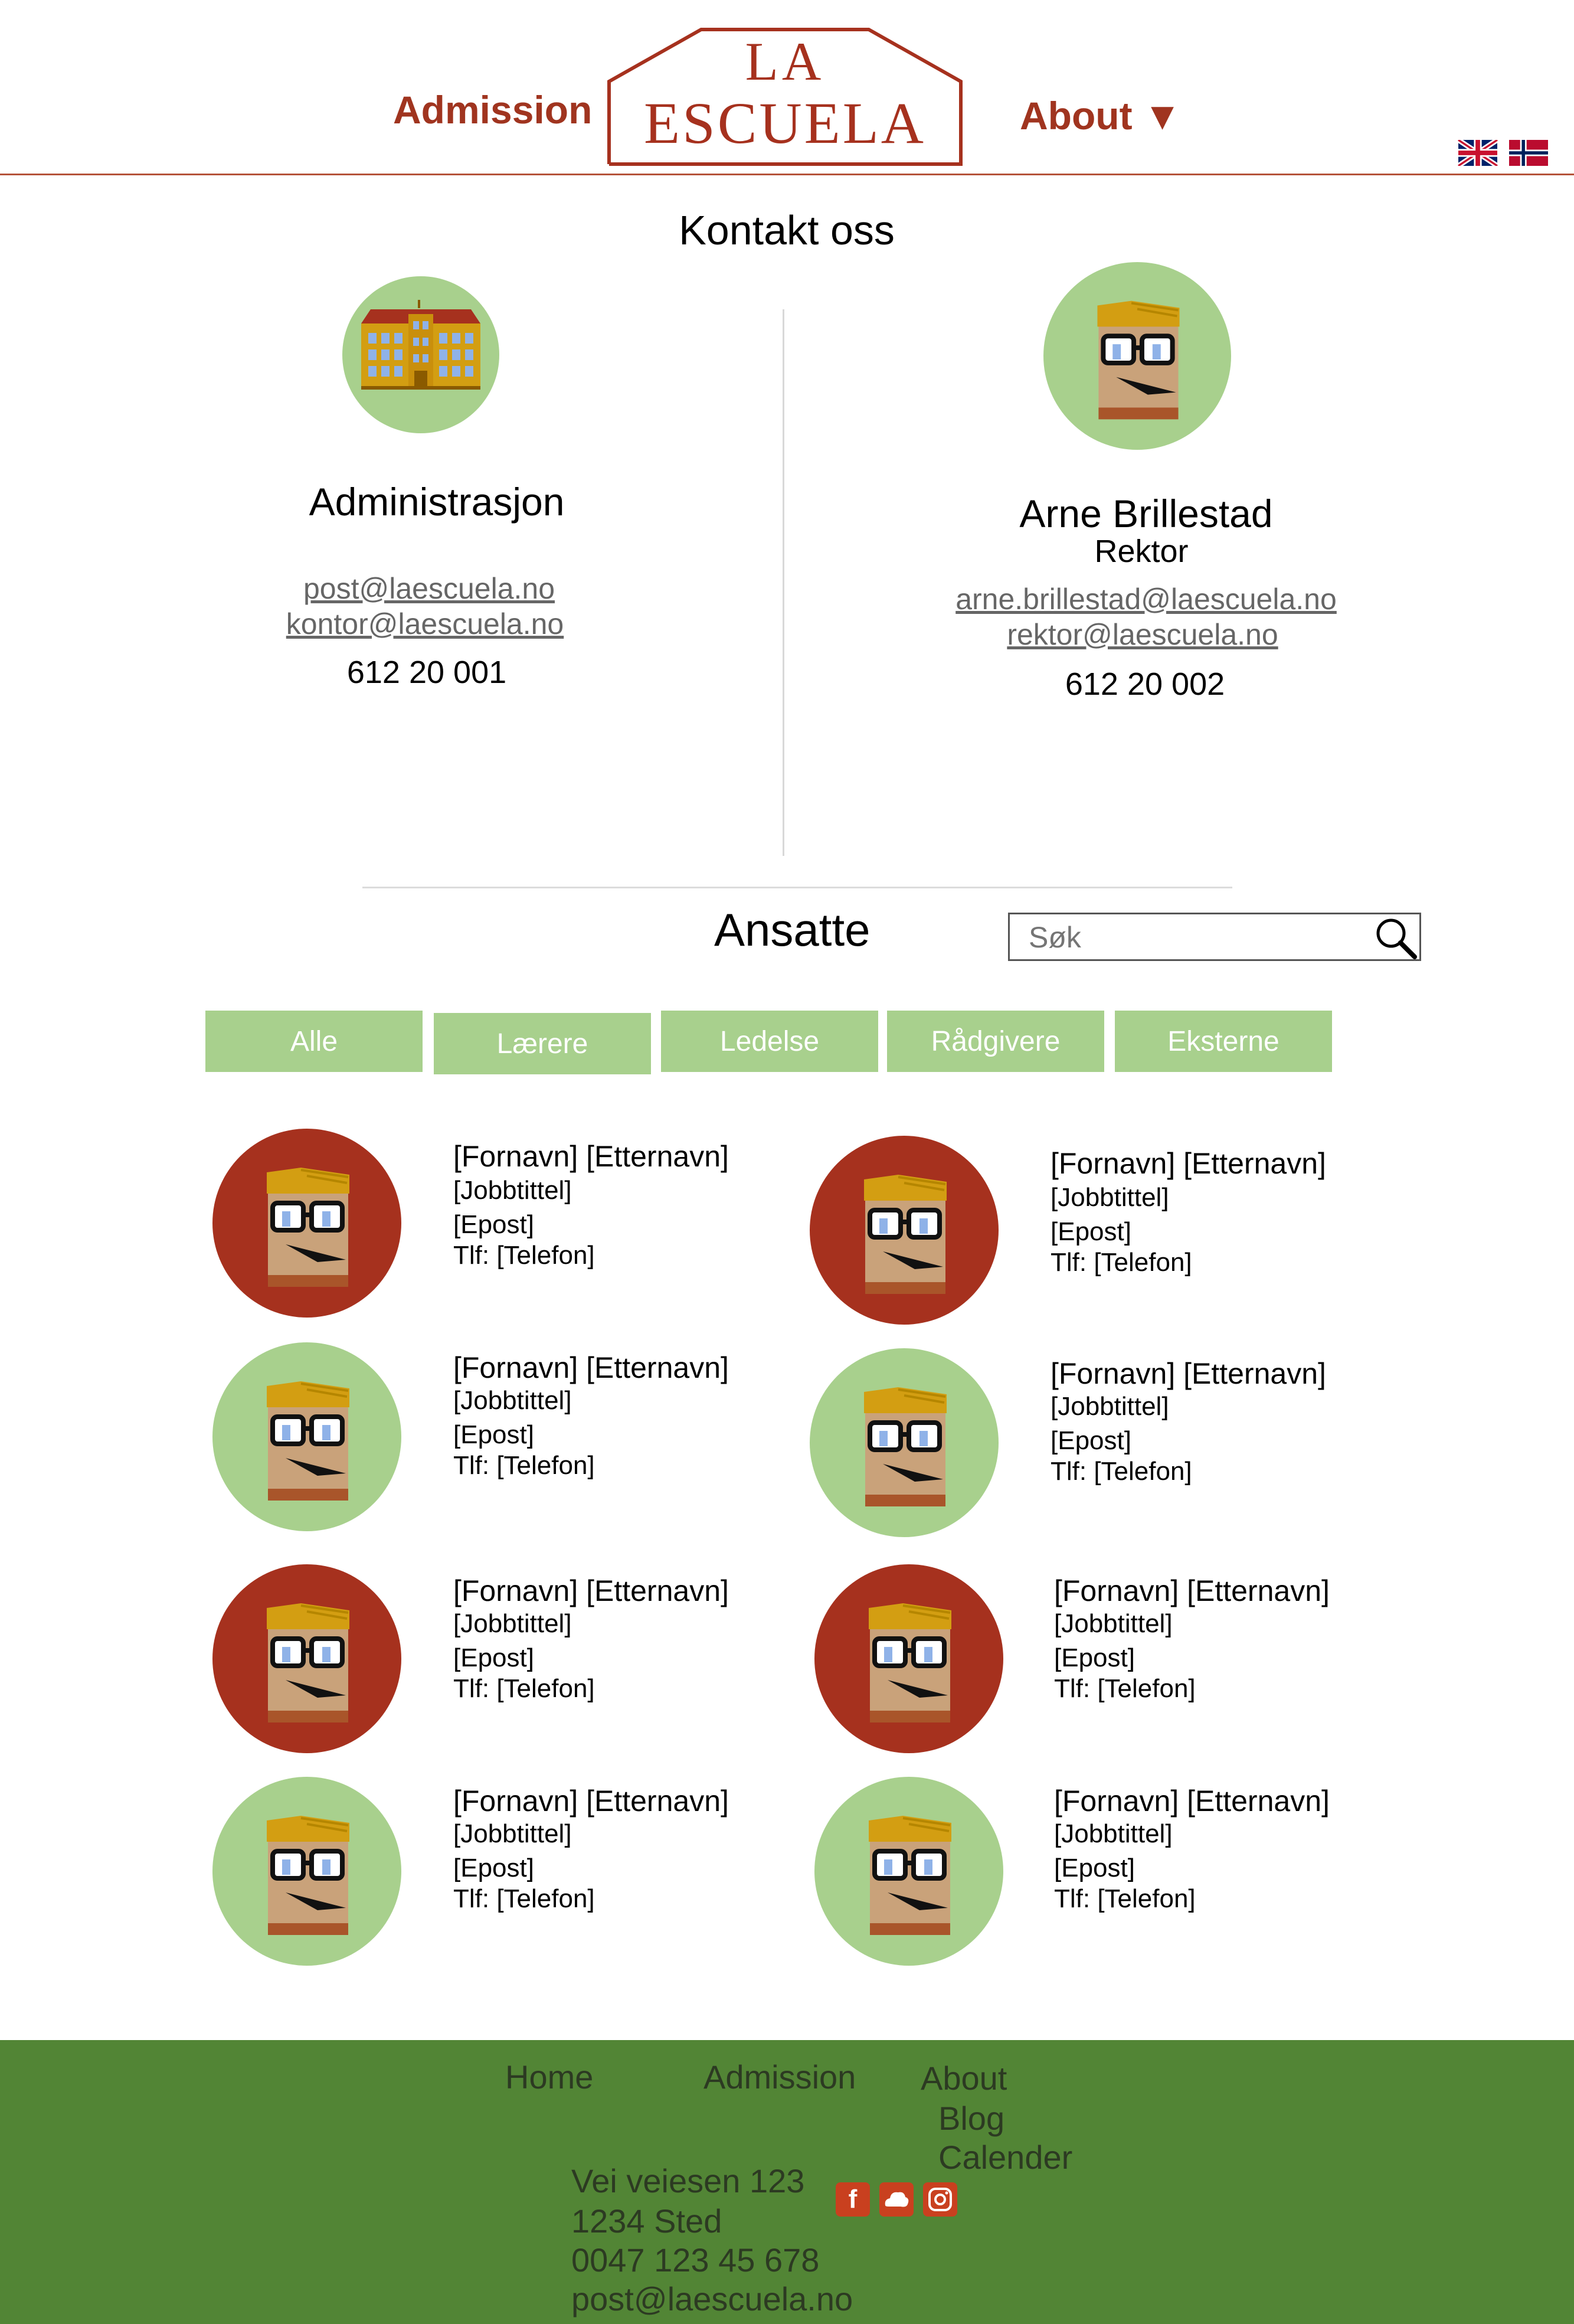 Image resolution: width=1574 pixels, height=2324 pixels. Describe the element at coordinates (549, 2077) in the screenshot. I see `footer-home-link: Home` at that location.